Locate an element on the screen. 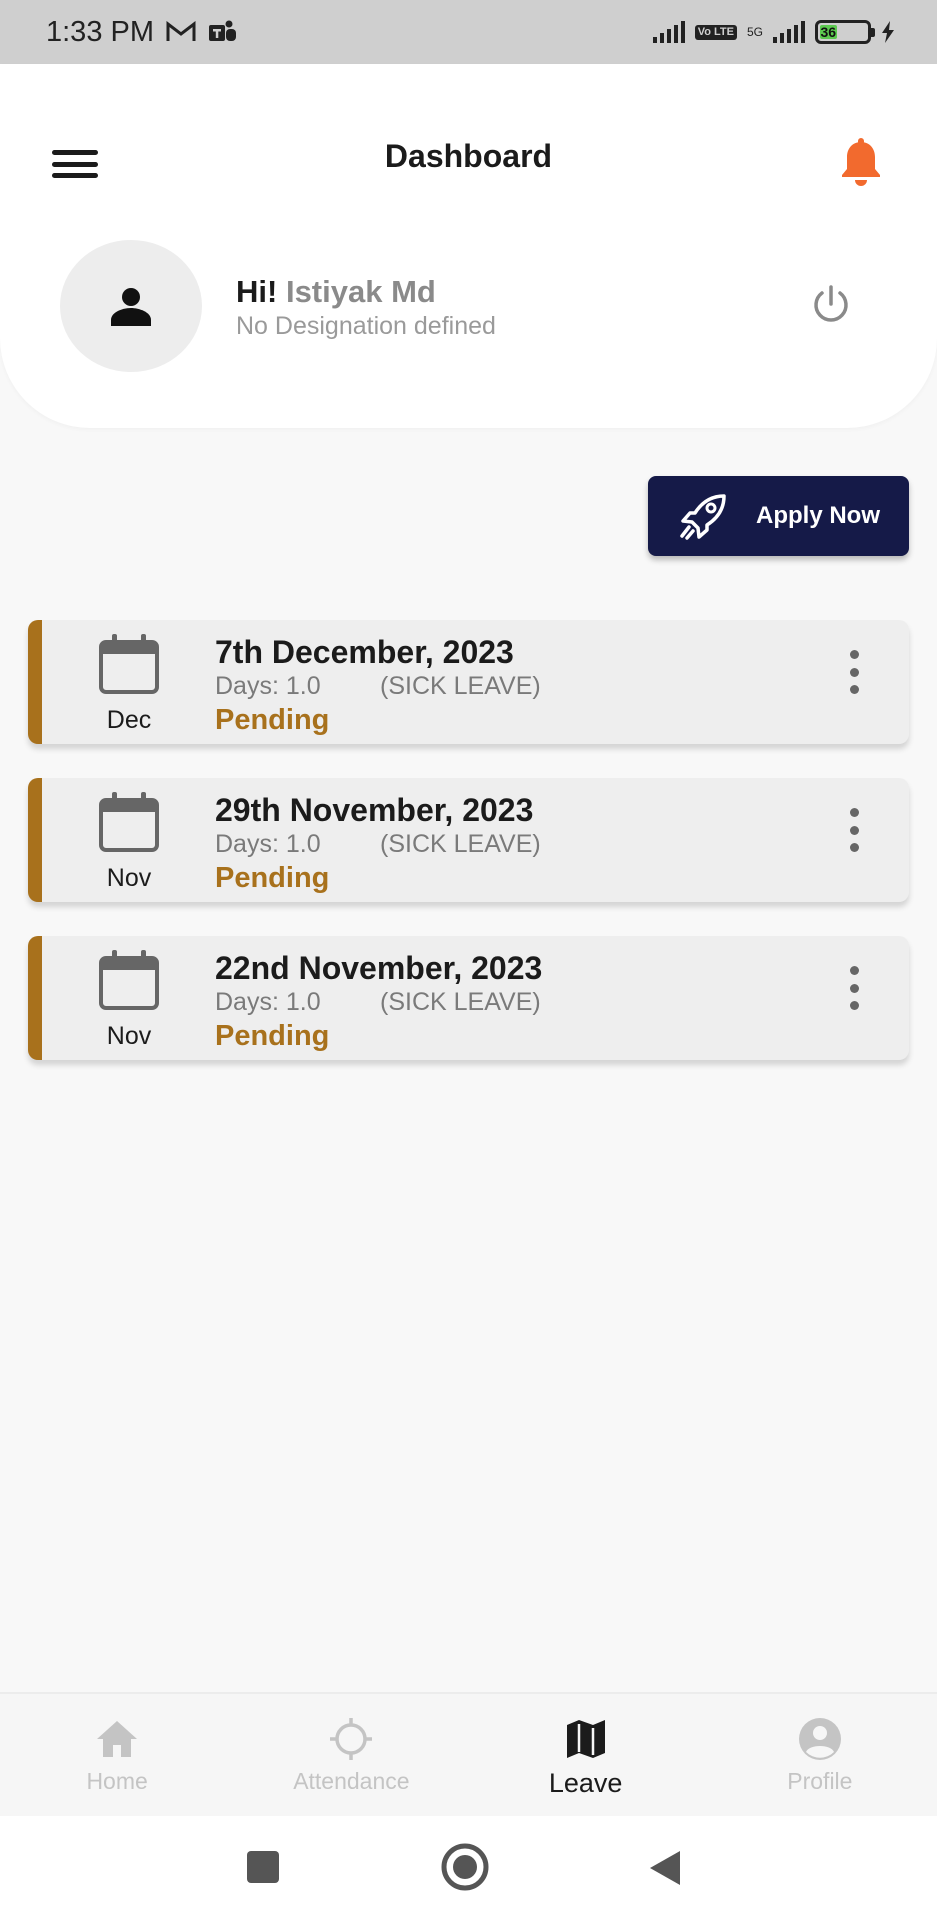  nav-item-leave: Leave is located at coordinates (586, 1755).